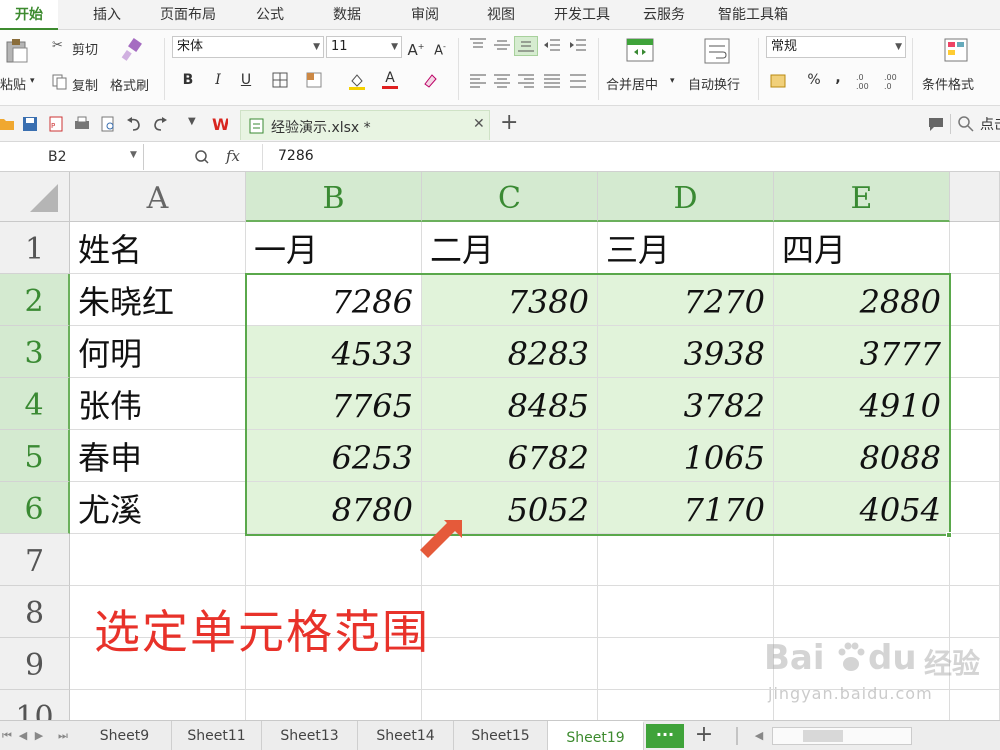 The image size is (1000, 750). Describe the element at coordinates (310, 735) in the screenshot. I see `sheet-tab-sheet13: Sheet13` at that location.